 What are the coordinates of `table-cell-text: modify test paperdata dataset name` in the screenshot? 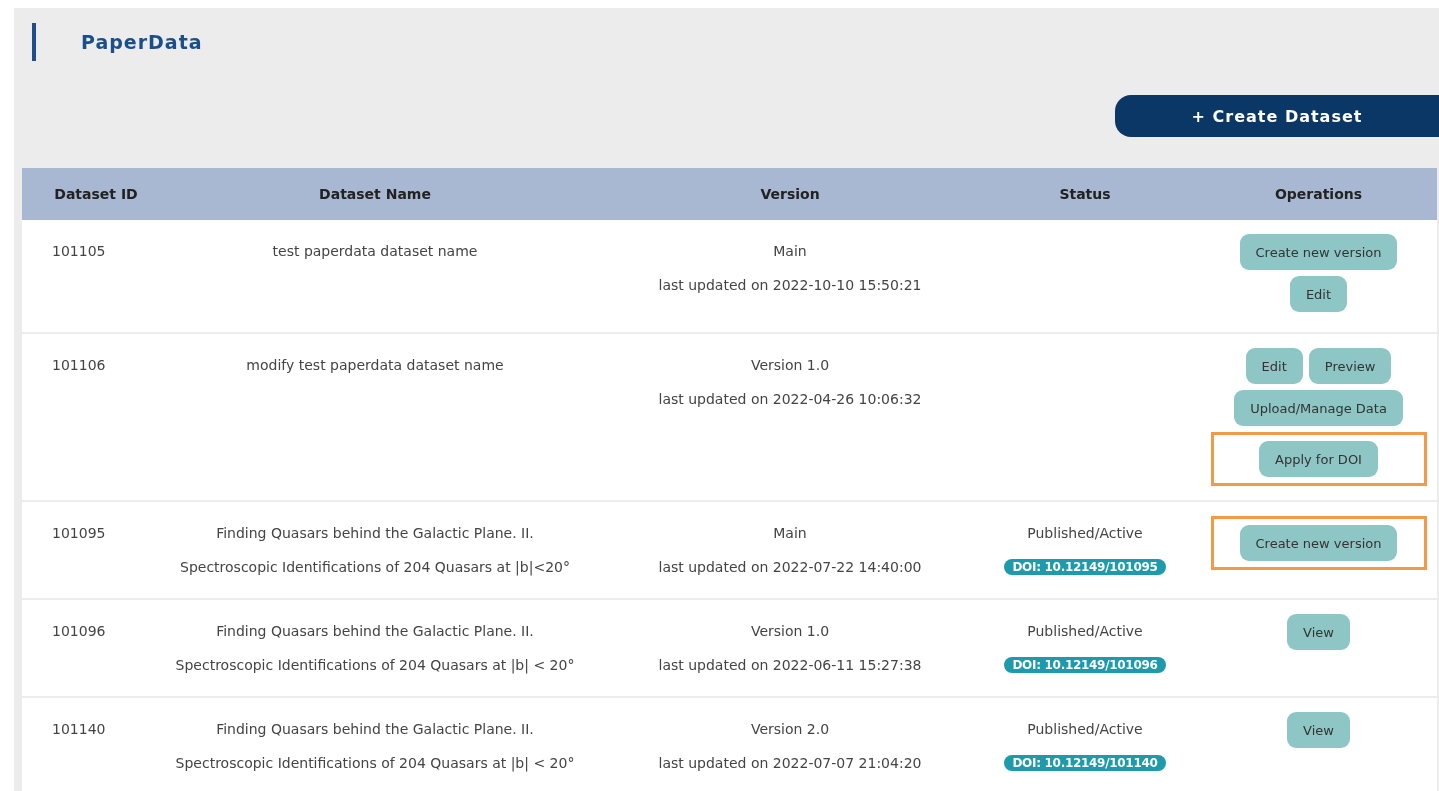 It's located at (375, 365).